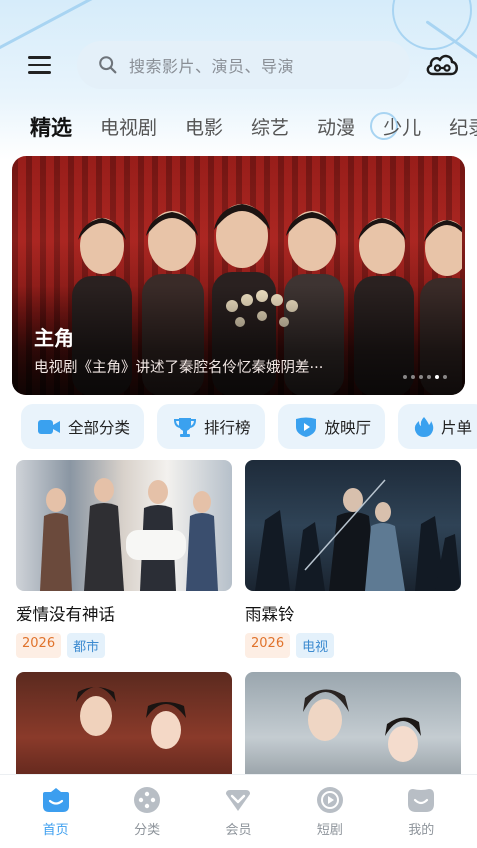  I want to click on banner-description: 电视剧《主角》讲述了秦腔名伶忆秦娥阴差···, so click(179, 368).